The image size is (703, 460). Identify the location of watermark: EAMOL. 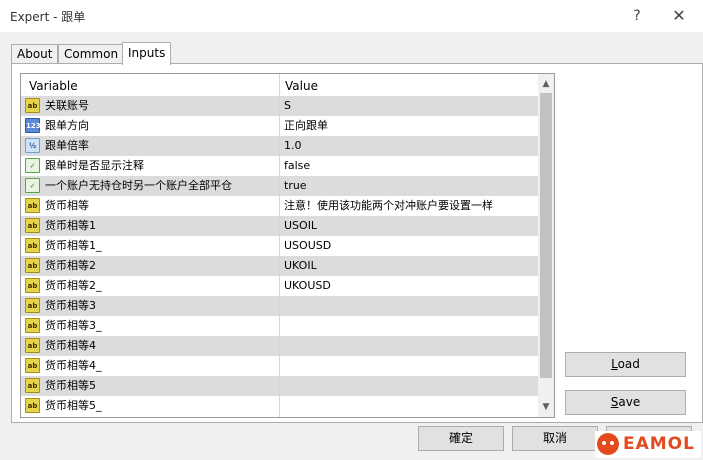
(648, 444).